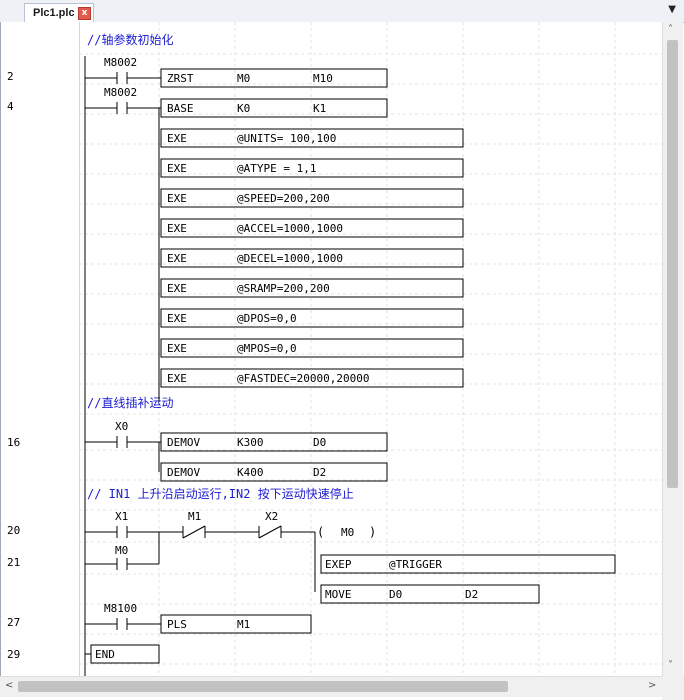 The image size is (684, 700). What do you see at coordinates (54, 13) in the screenshot?
I see `tab-title: Plc1.plc` at bounding box center [54, 13].